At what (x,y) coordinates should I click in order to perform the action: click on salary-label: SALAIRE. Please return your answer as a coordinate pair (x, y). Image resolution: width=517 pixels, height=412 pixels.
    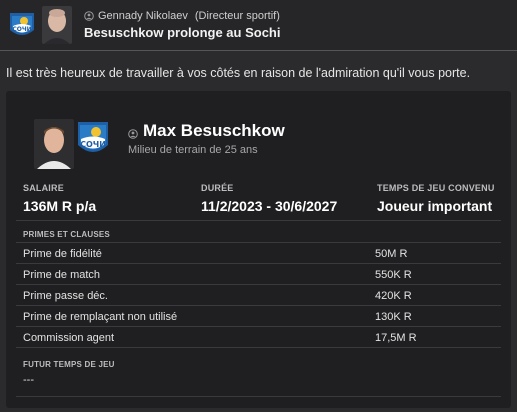
    Looking at the image, I should click on (43, 188).